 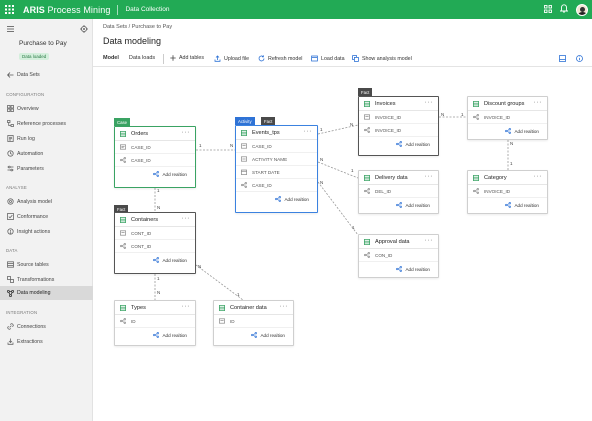 What do you see at coordinates (138, 307) in the screenshot?
I see `table-title: Types` at bounding box center [138, 307].